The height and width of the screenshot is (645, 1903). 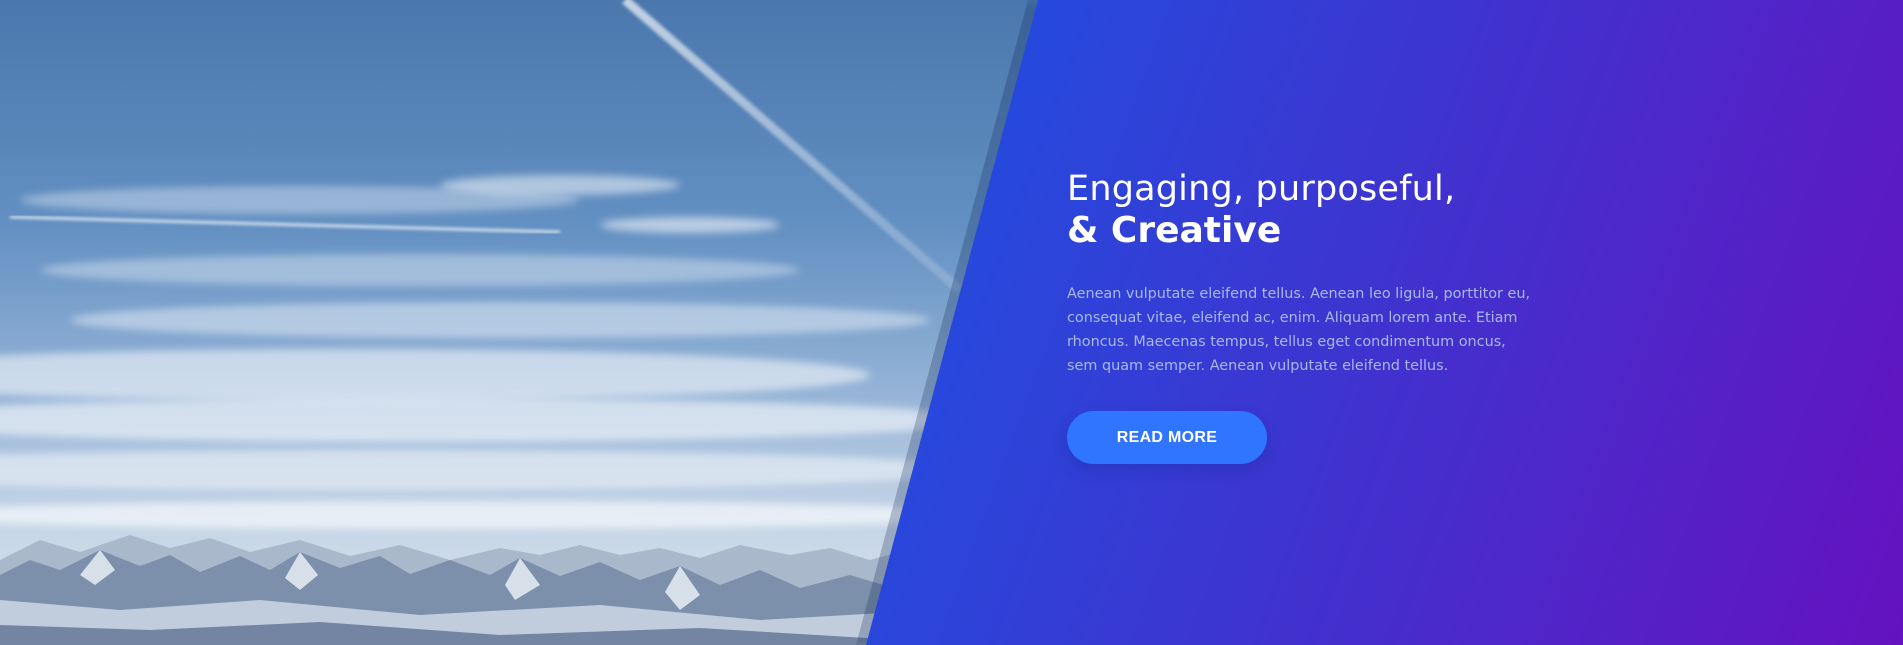 I want to click on headline-line-1: Engaging, purposeful,, so click(x=1261, y=189).